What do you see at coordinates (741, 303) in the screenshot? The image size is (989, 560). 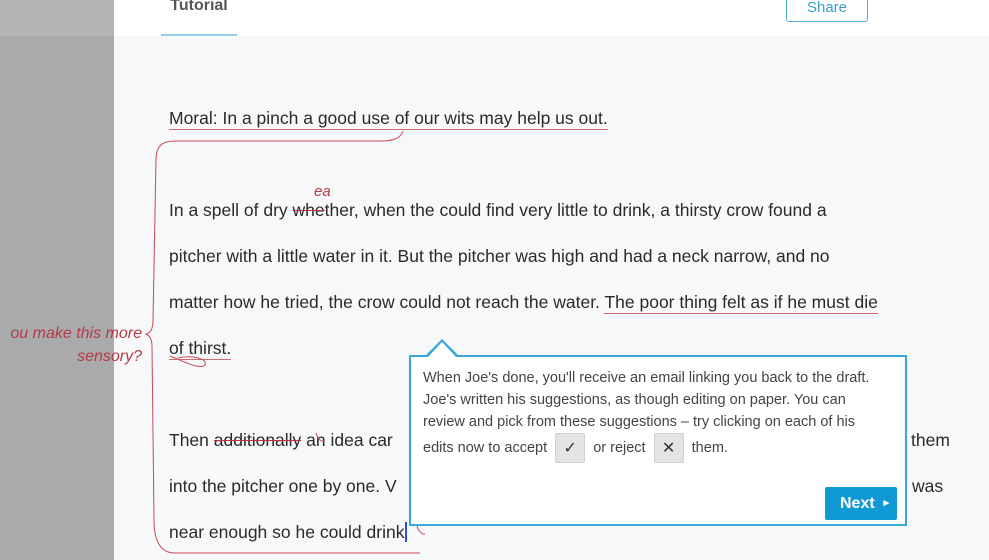 I see `highlighted-passage: The poor thing felt as if he must die` at bounding box center [741, 303].